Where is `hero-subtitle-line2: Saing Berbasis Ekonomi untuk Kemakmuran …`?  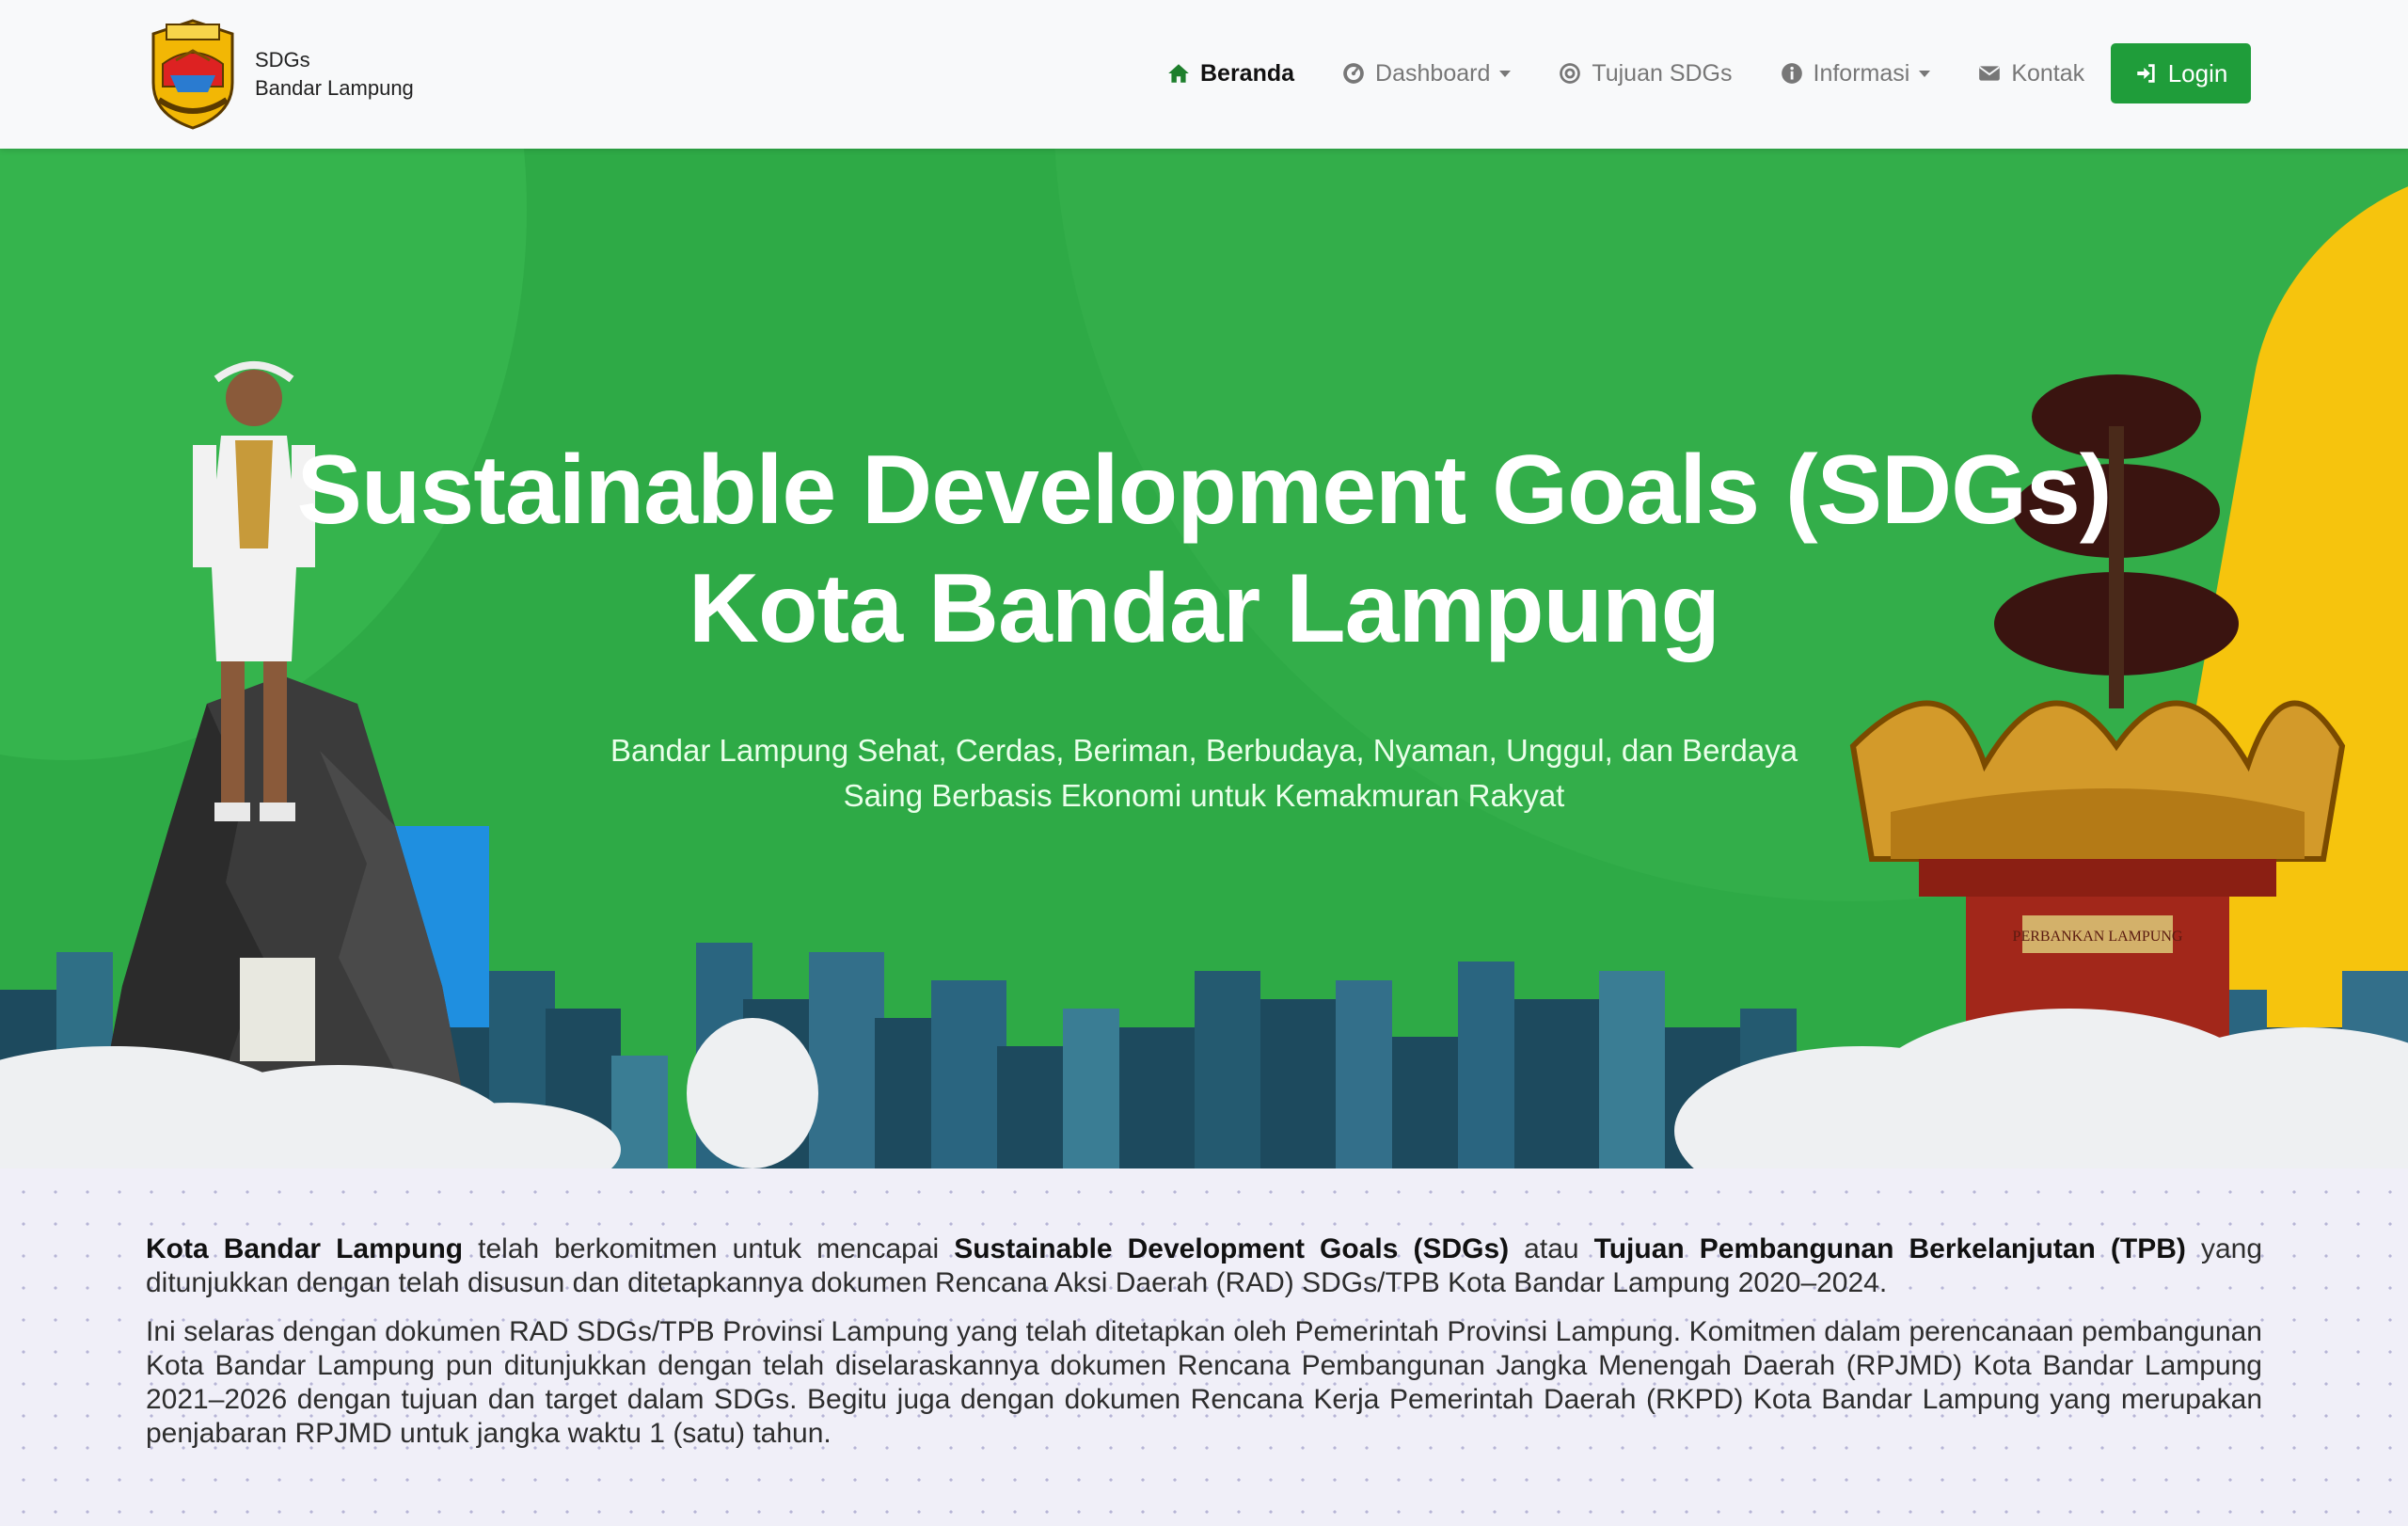
hero-subtitle-line2: Saing Berbasis Ekonomi untuk Kemakmuran … is located at coordinates (1204, 795).